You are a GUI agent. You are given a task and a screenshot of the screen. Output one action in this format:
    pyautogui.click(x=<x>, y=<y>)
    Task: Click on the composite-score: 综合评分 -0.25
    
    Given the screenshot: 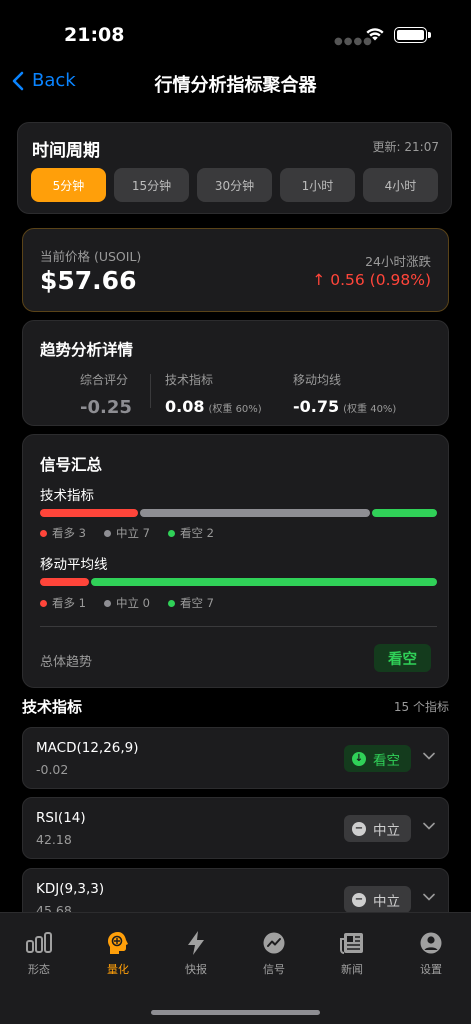 What is the action you would take?
    pyautogui.click(x=106, y=394)
    